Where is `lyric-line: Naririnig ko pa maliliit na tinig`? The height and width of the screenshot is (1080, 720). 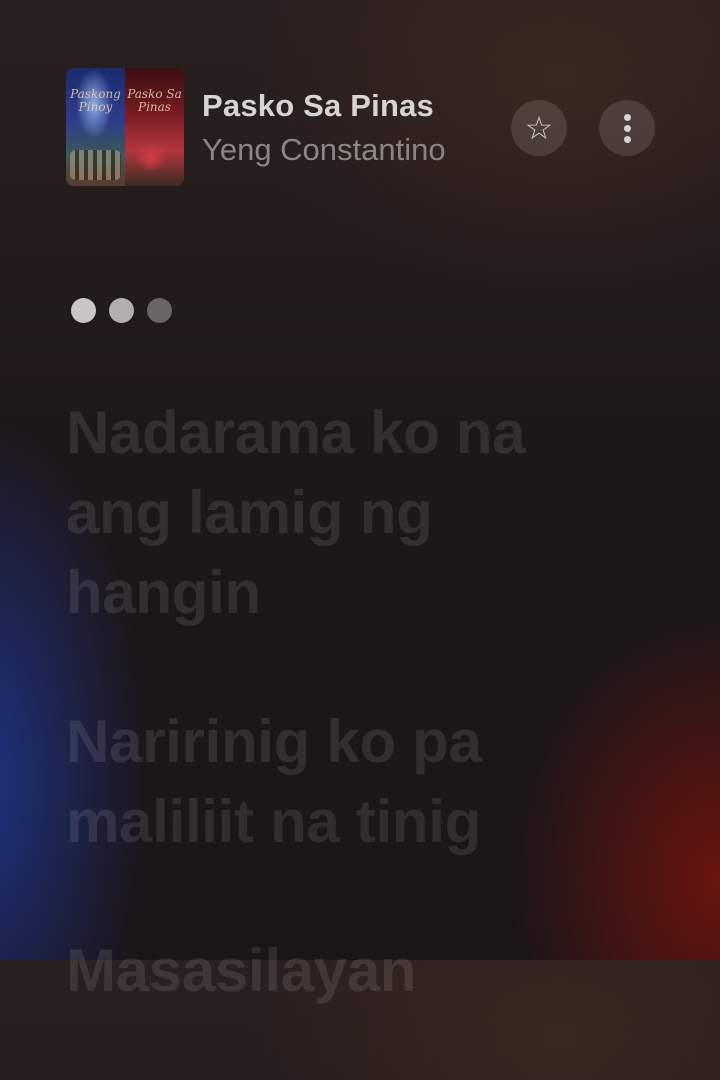
lyric-line: Naririnig ko pa maliliit na tinig is located at coordinates (346, 782).